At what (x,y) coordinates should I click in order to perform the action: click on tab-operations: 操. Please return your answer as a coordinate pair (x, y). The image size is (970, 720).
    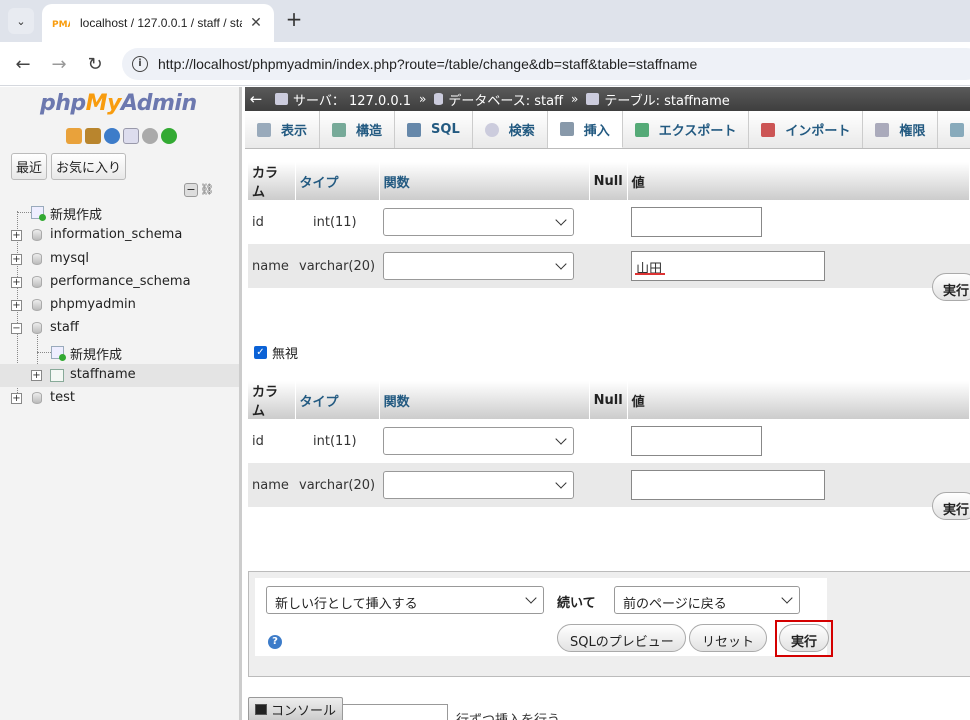
    Looking at the image, I should click on (954, 129).